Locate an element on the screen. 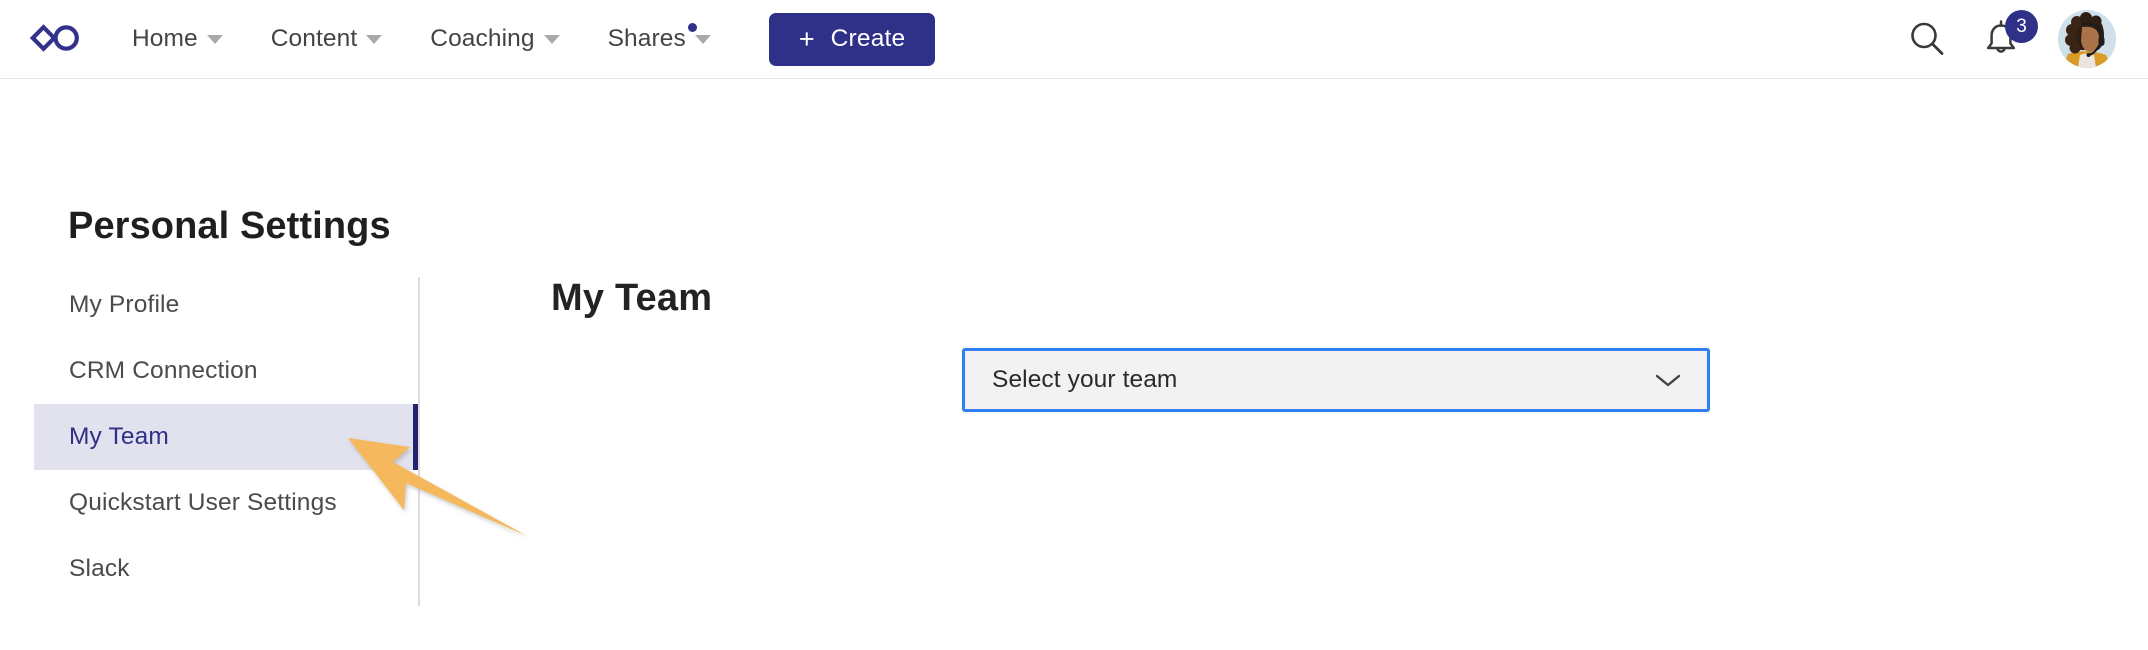  team-select: Select your team is located at coordinates (1336, 380).